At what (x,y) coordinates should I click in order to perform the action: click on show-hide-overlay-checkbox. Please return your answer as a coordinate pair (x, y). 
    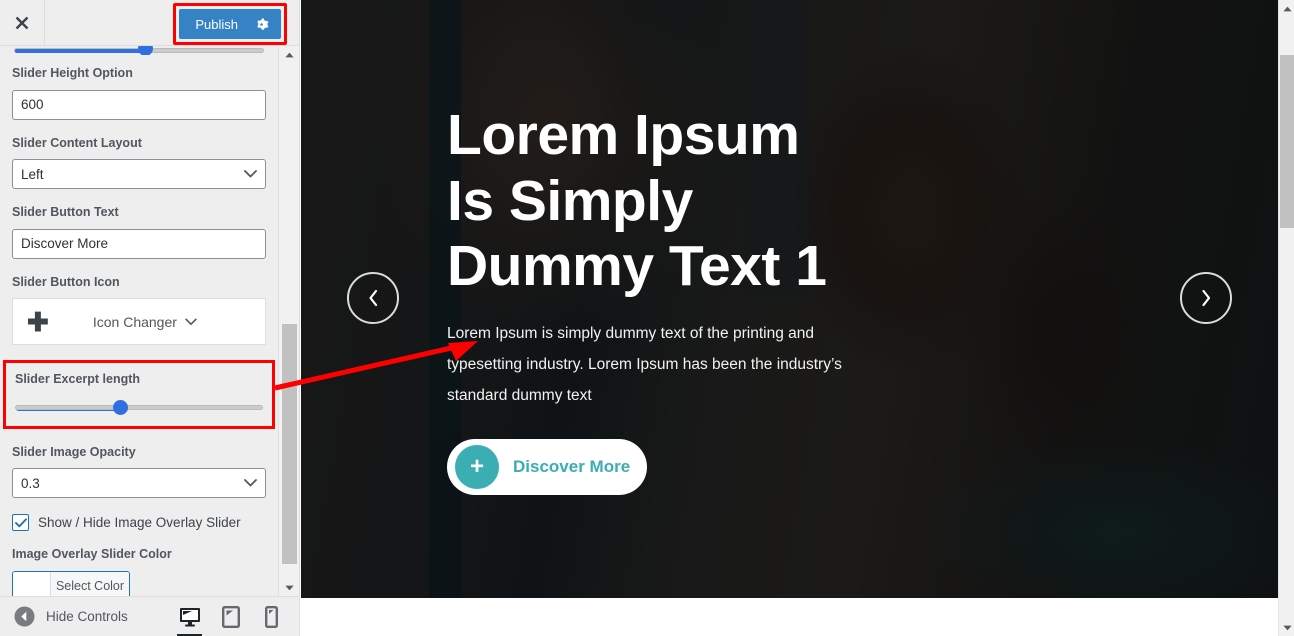
    Looking at the image, I should click on (20, 522).